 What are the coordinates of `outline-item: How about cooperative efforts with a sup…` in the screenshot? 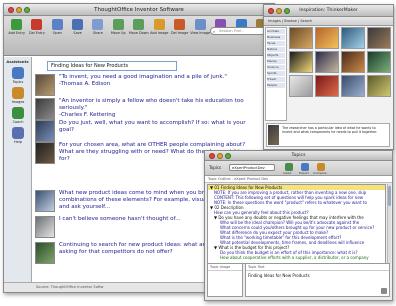 It's located at (296, 257).